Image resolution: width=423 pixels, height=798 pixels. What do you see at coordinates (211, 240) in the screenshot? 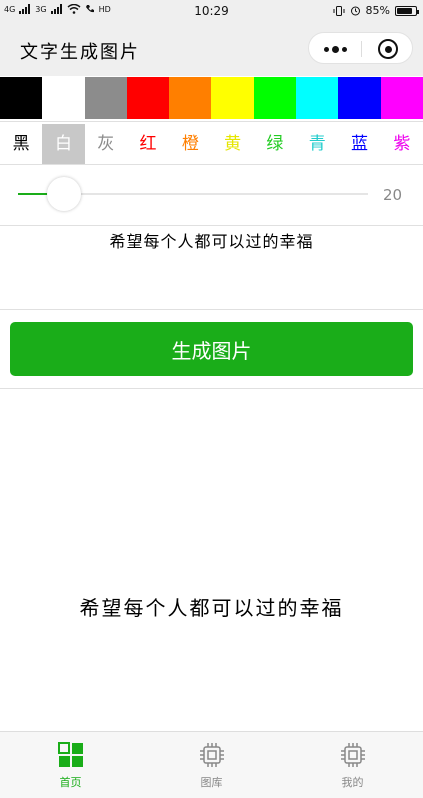
I see `text-input: 希望每个人都可以过的幸福` at bounding box center [211, 240].